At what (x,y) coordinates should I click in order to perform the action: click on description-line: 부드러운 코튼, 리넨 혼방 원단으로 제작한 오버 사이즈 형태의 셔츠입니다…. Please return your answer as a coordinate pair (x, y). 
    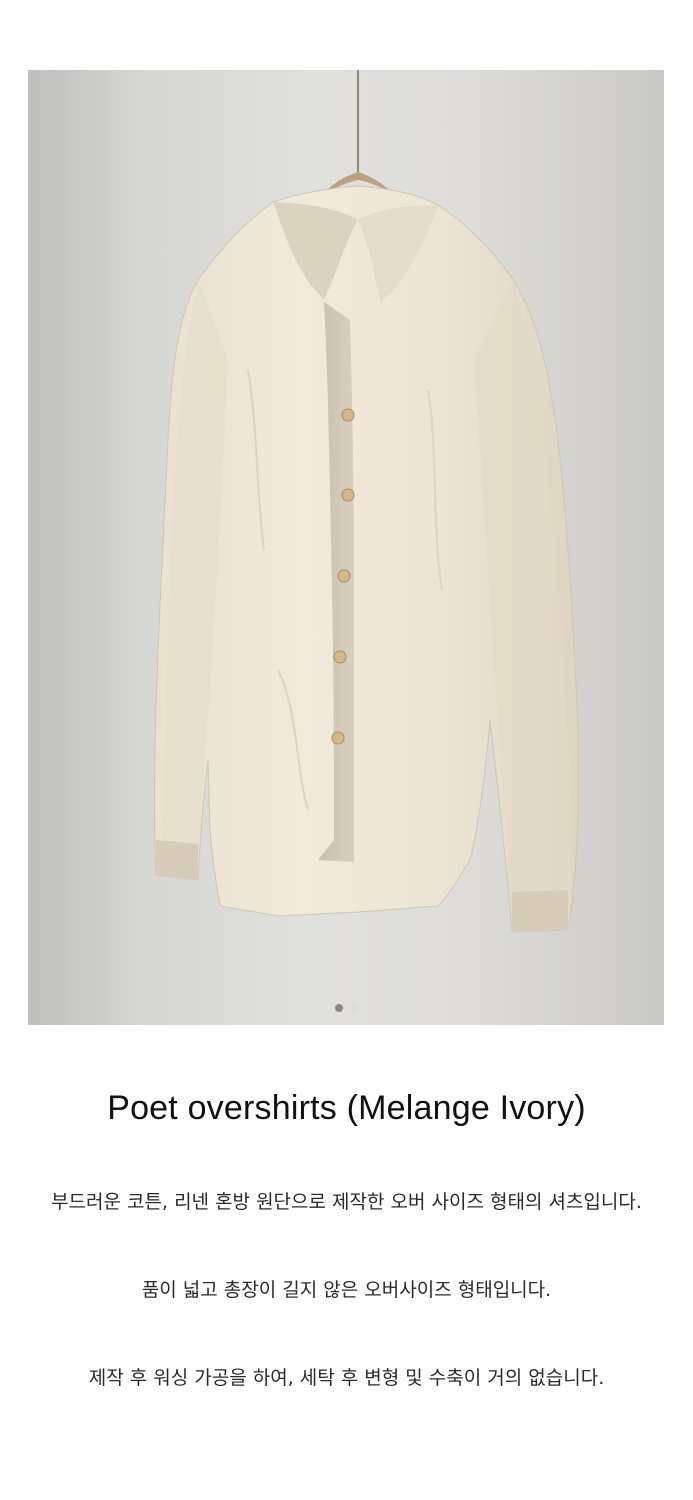
    Looking at the image, I should click on (346, 1202).